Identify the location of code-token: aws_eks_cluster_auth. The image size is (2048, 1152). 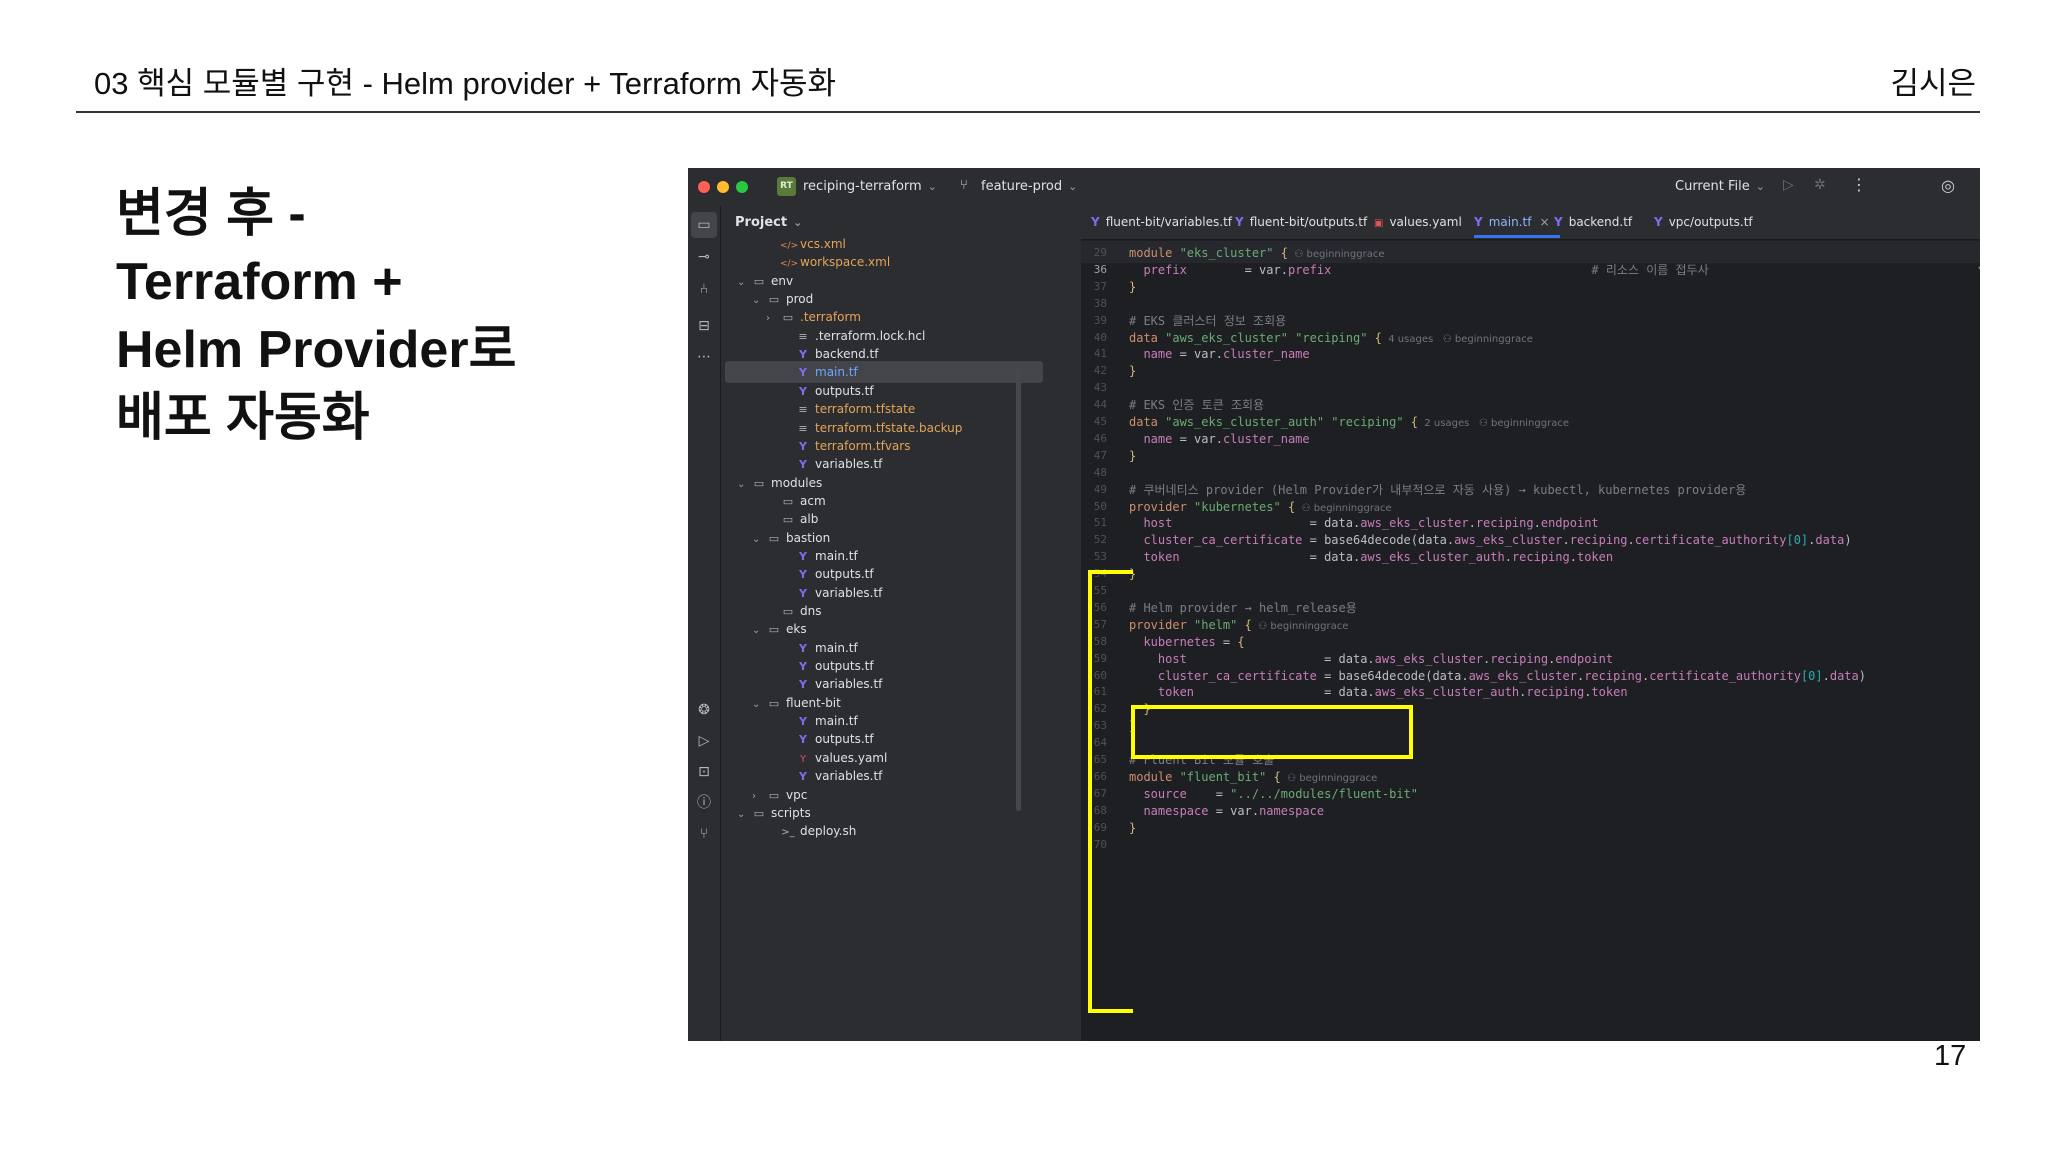
(1432, 557).